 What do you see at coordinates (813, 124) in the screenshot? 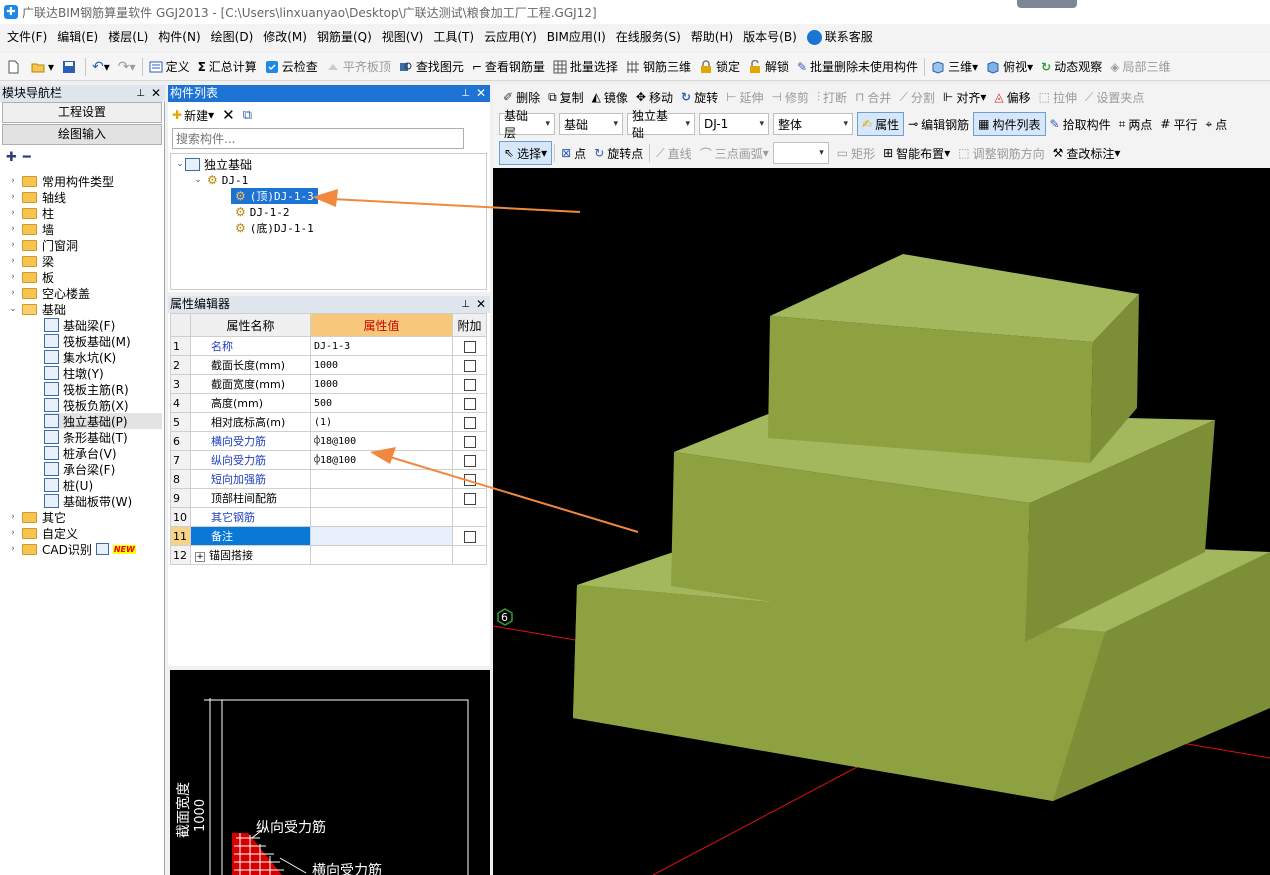
I see `scope-select: 整体 ▾` at bounding box center [813, 124].